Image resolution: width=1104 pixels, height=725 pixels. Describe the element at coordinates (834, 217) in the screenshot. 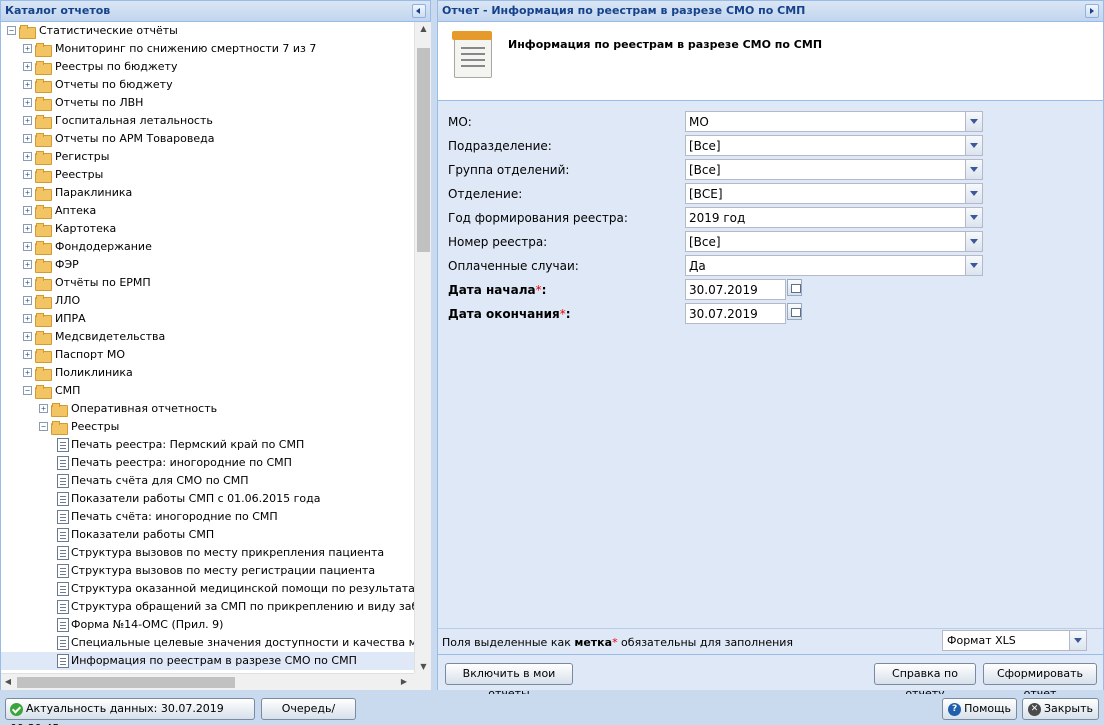

I see `select-field: 2019 год` at that location.